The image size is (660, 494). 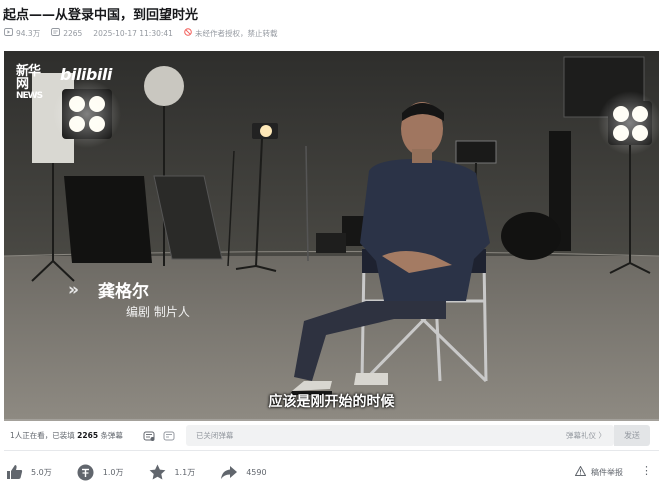 I want to click on danmaku-bar: 1人正在看，已装填 2265 条弹幕 已关闭弹幕 弹幕礼仪 〉 发送, so click(x=331, y=436).